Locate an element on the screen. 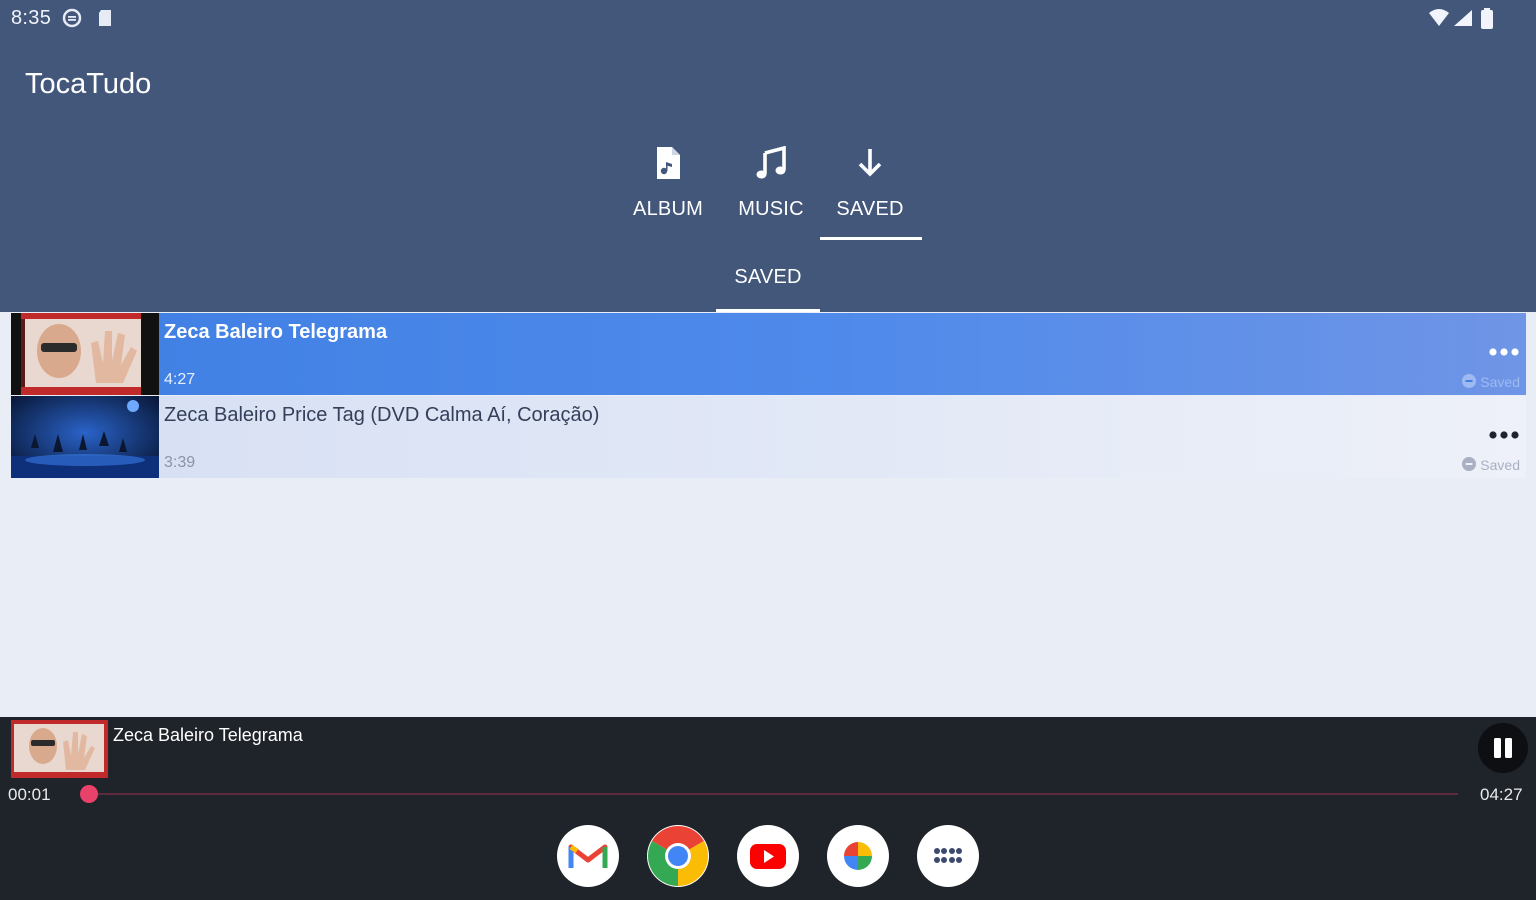  status-bar: 8:35 is located at coordinates (768, 18).